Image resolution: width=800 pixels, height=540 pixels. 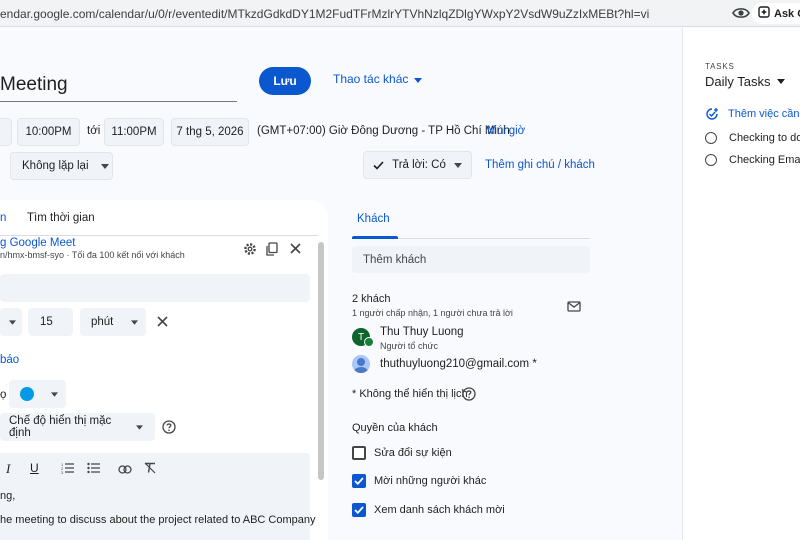 I want to click on underline-icon: U, so click(x=34, y=468).